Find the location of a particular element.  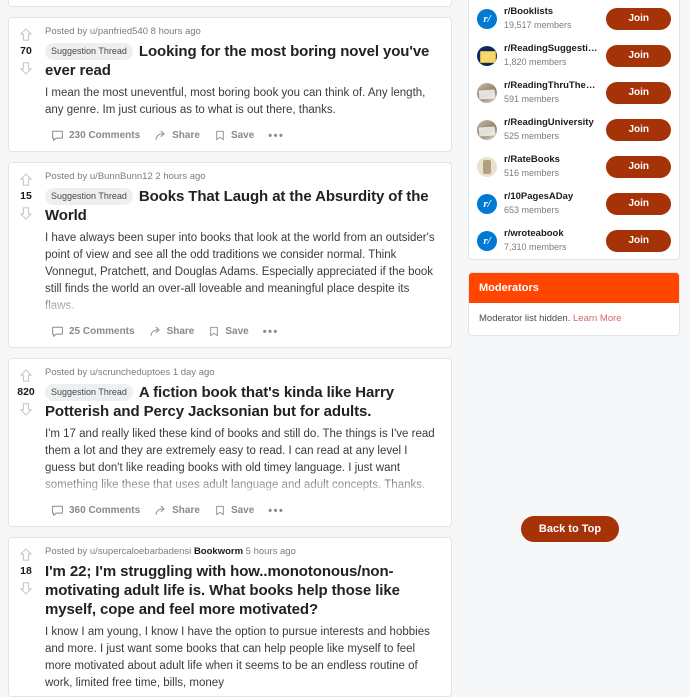

community-text: r/ReadingThruTheWorld 591 members is located at coordinates (551, 92).